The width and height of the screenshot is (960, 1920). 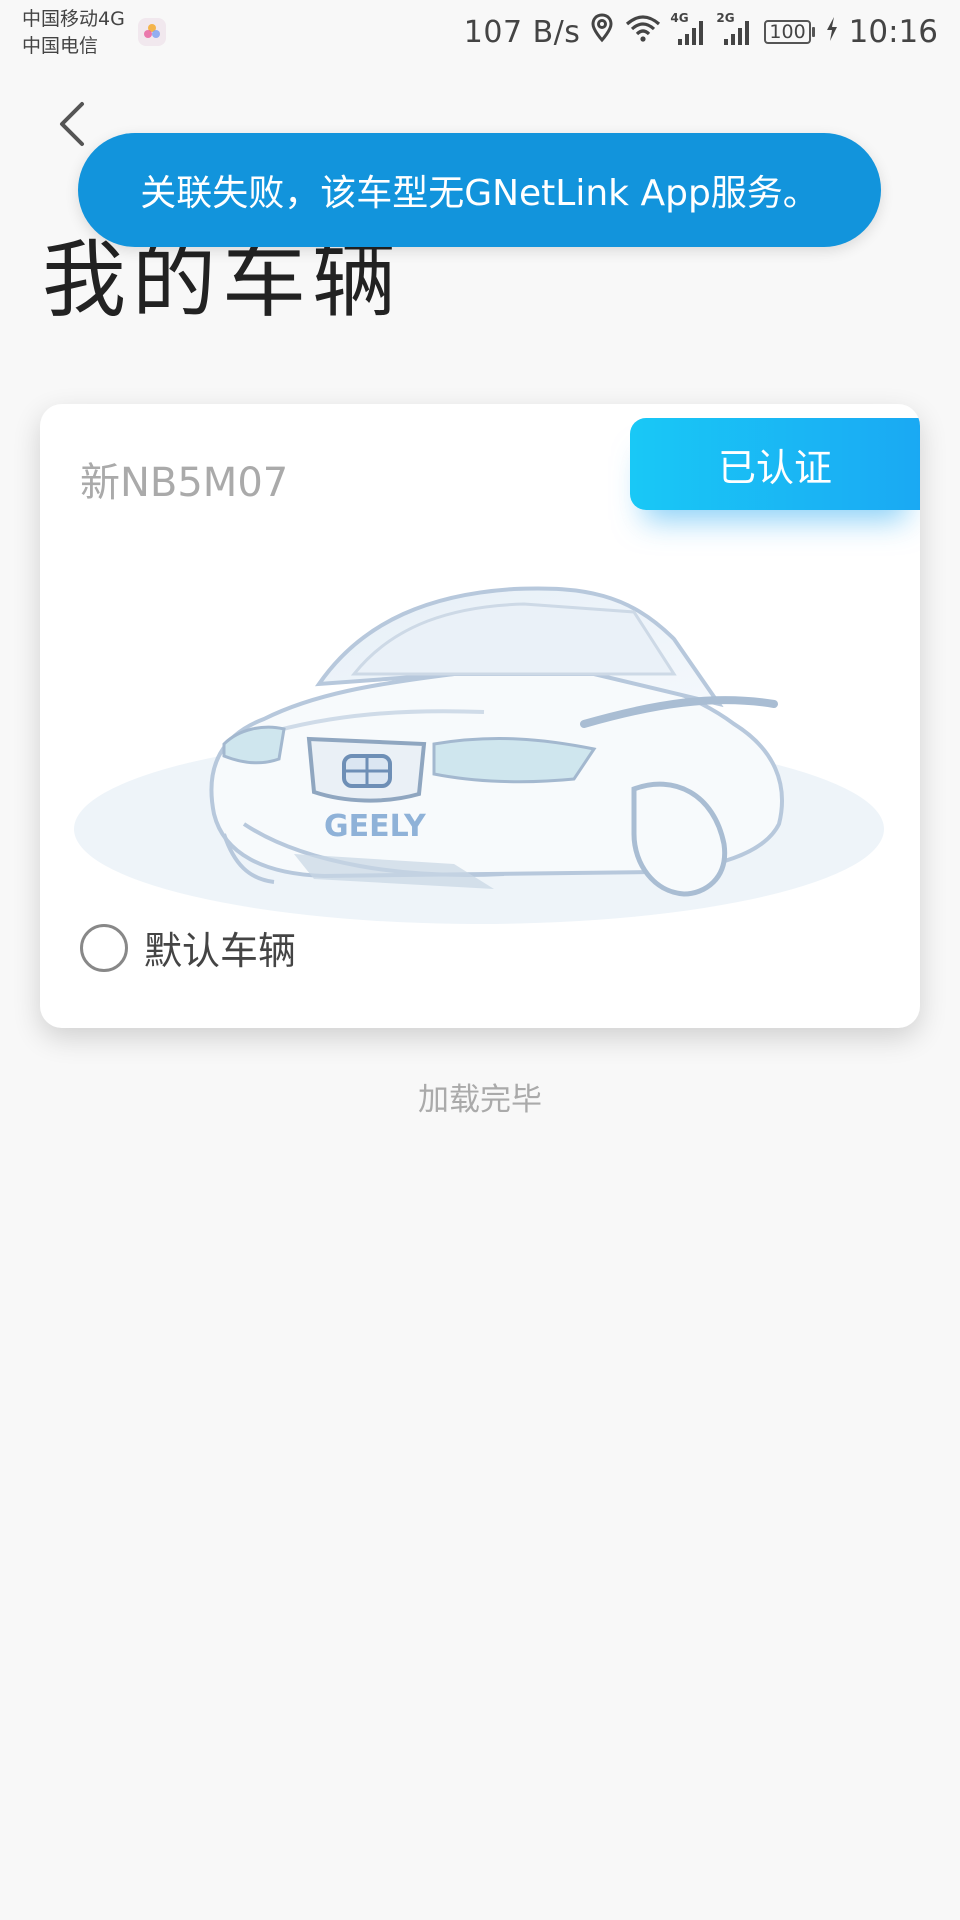 What do you see at coordinates (480, 1100) in the screenshot?
I see `load-status: 加载完毕` at bounding box center [480, 1100].